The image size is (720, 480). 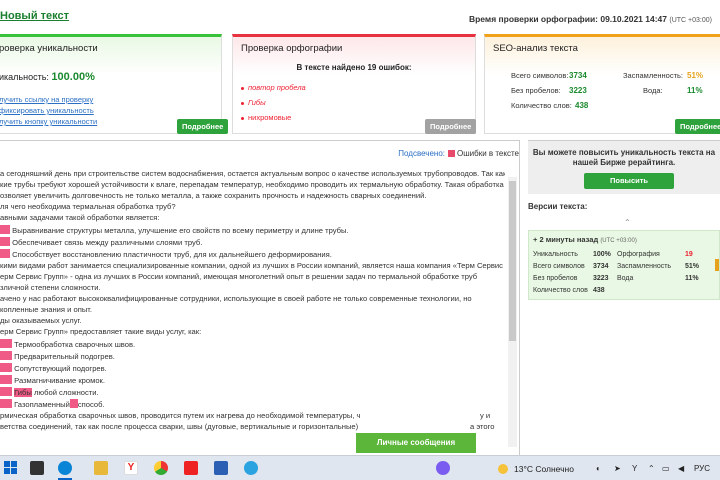 I want to click on seo-value: 3734, so click(x=578, y=75).